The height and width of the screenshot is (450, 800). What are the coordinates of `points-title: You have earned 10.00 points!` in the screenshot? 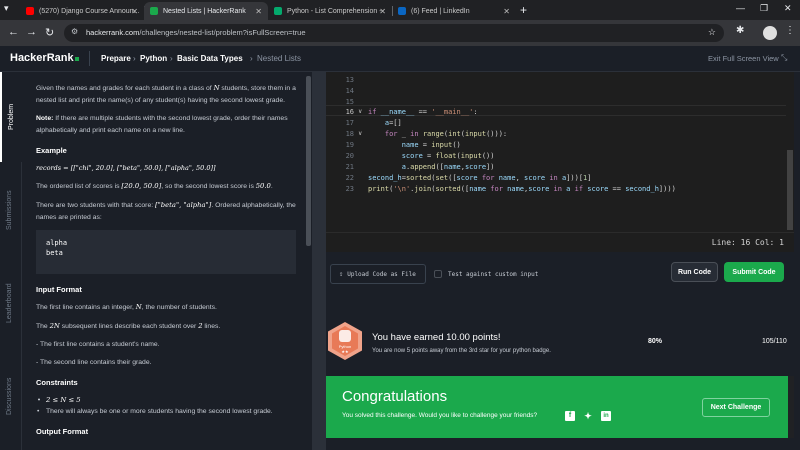 It's located at (436, 337).